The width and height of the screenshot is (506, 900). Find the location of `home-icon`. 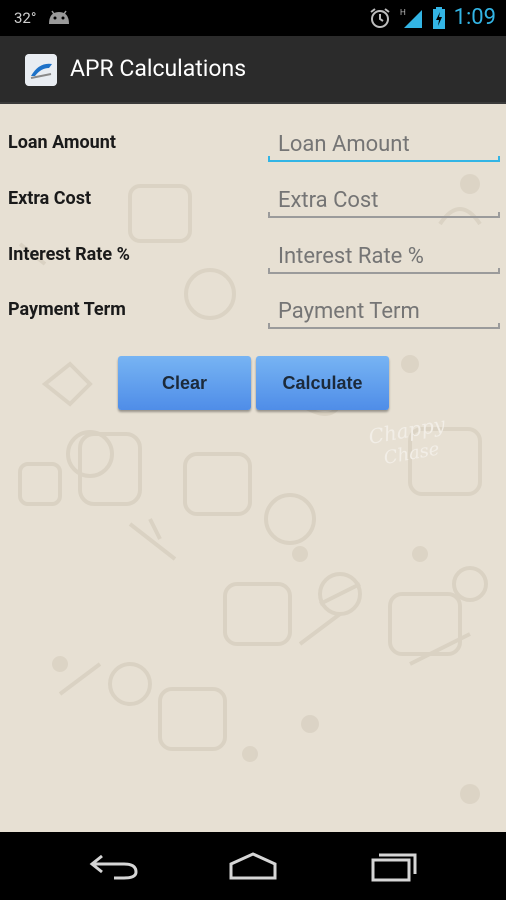

home-icon is located at coordinates (253, 866).